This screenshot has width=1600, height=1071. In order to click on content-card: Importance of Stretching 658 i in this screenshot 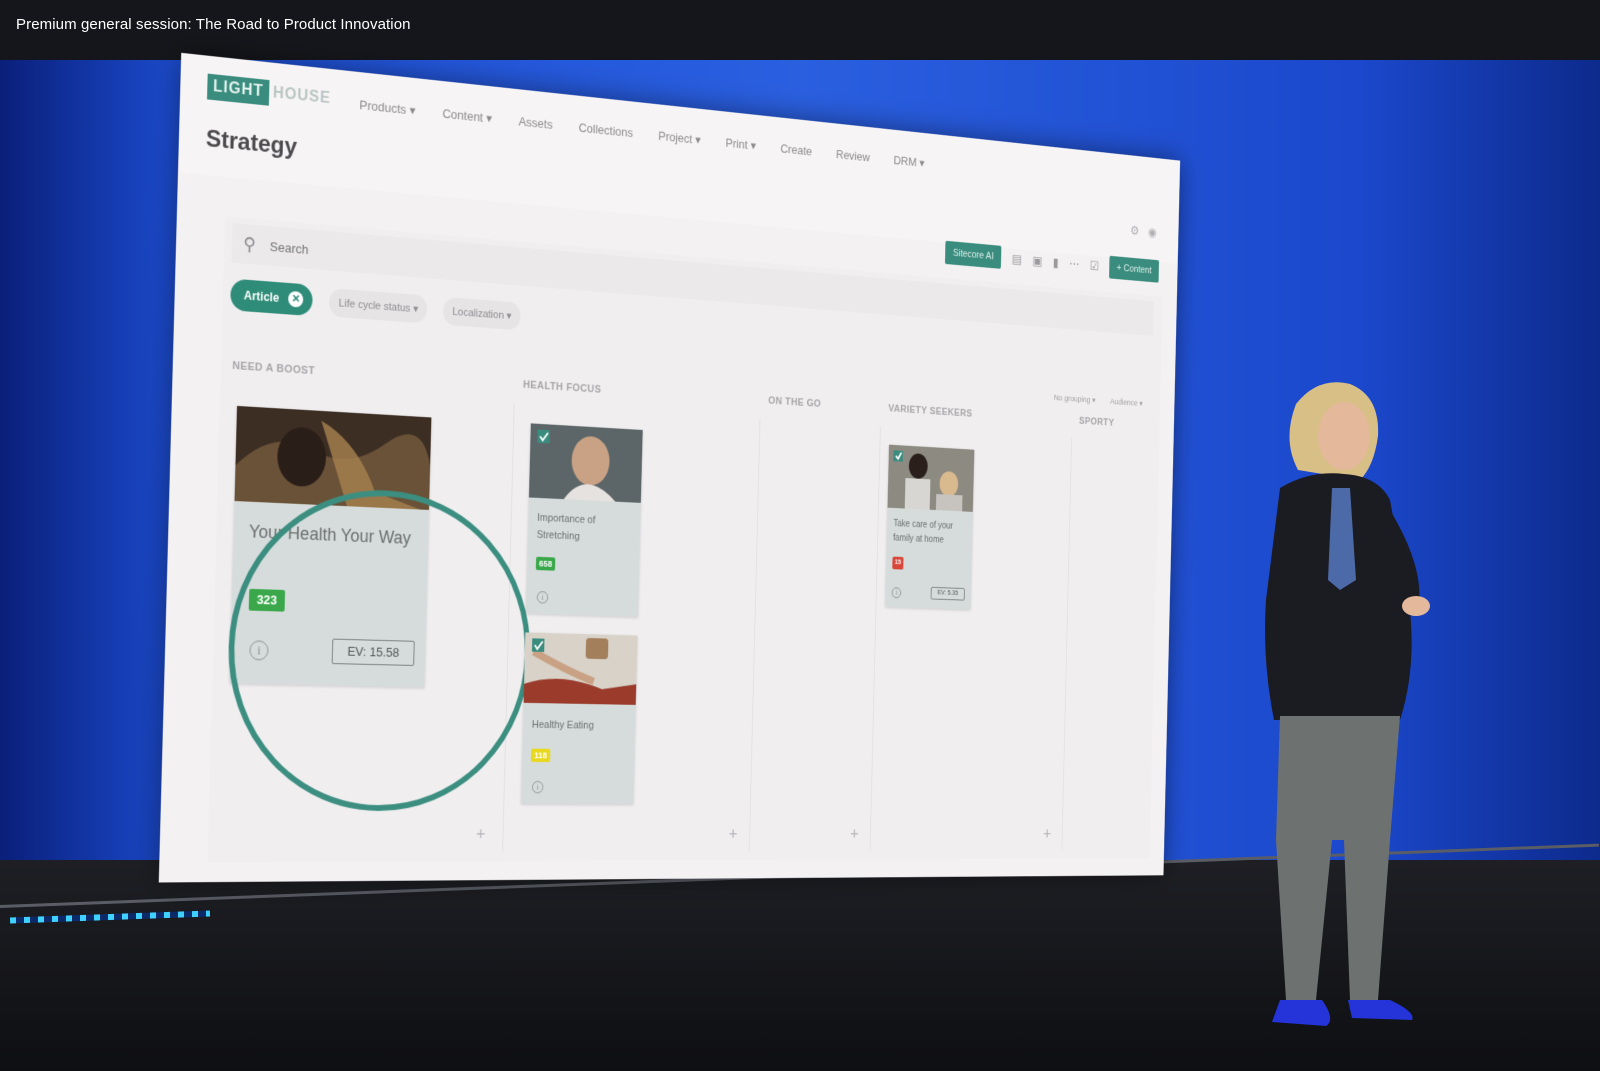, I will do `click(584, 520)`.